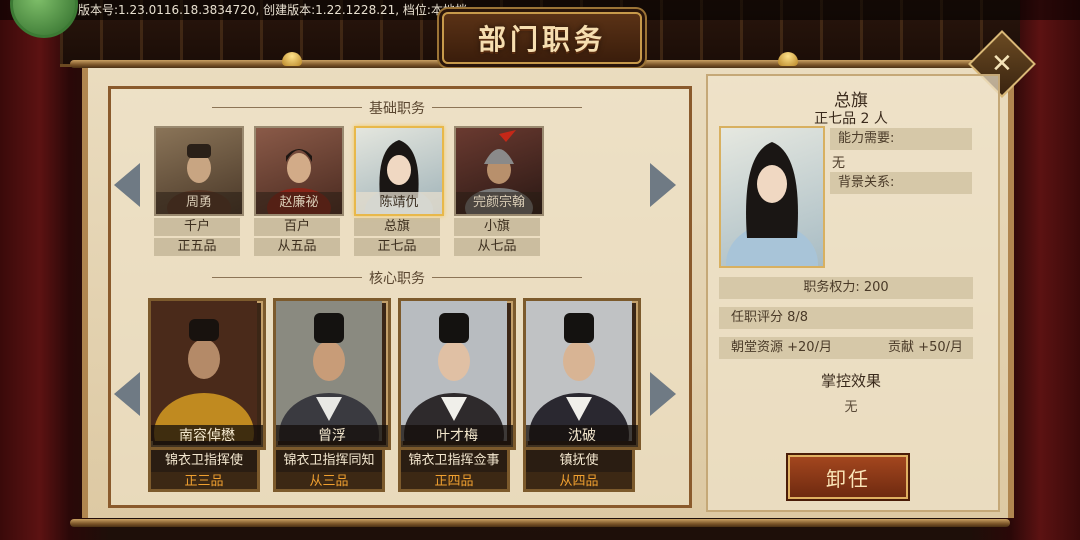 This screenshot has width=1080, height=540. What do you see at coordinates (207, 374) in the screenshot?
I see `portrait-frame: 南容倬懋` at bounding box center [207, 374].